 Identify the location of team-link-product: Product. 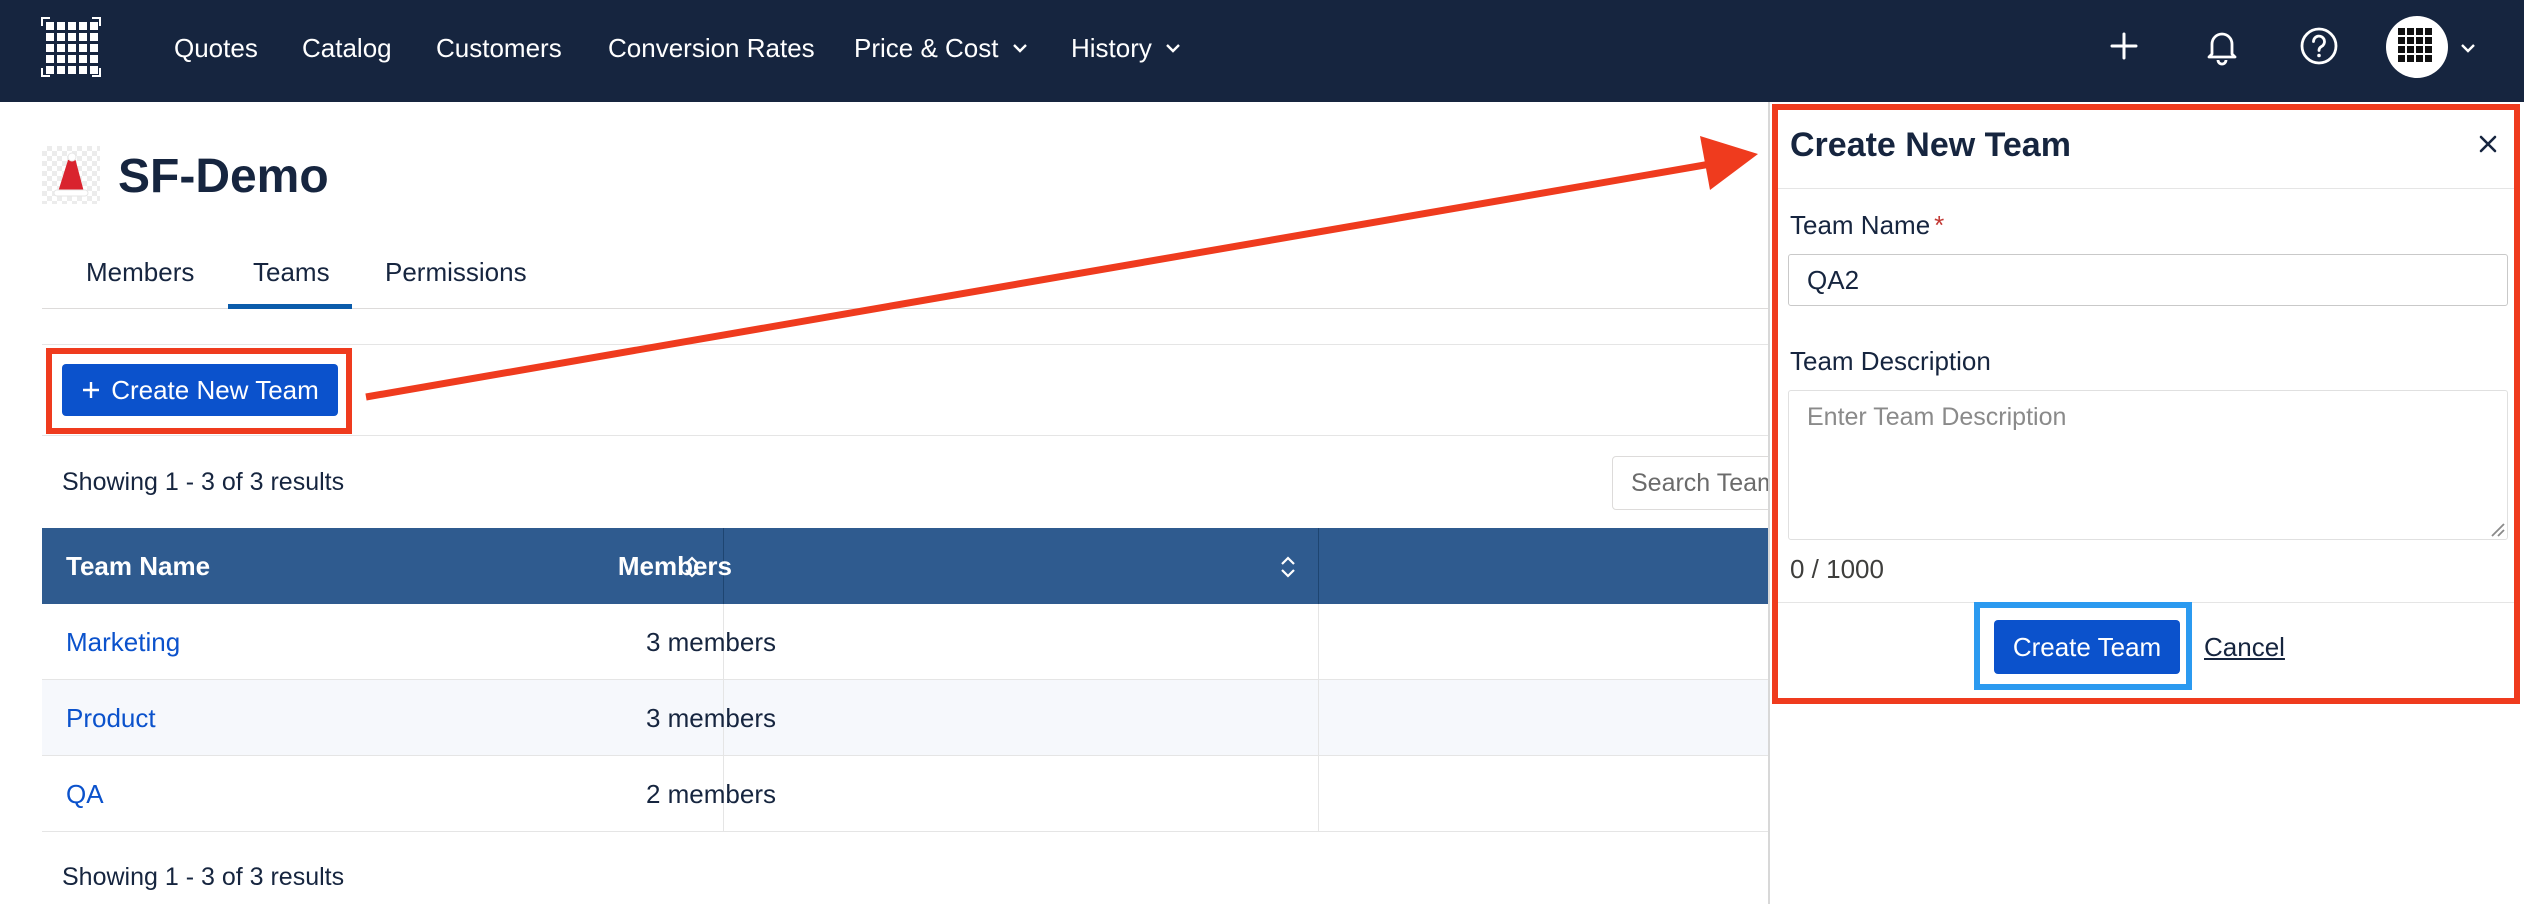
(111, 718).